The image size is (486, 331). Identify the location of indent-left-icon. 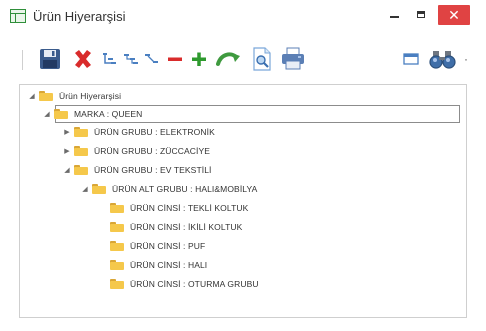
(109, 58).